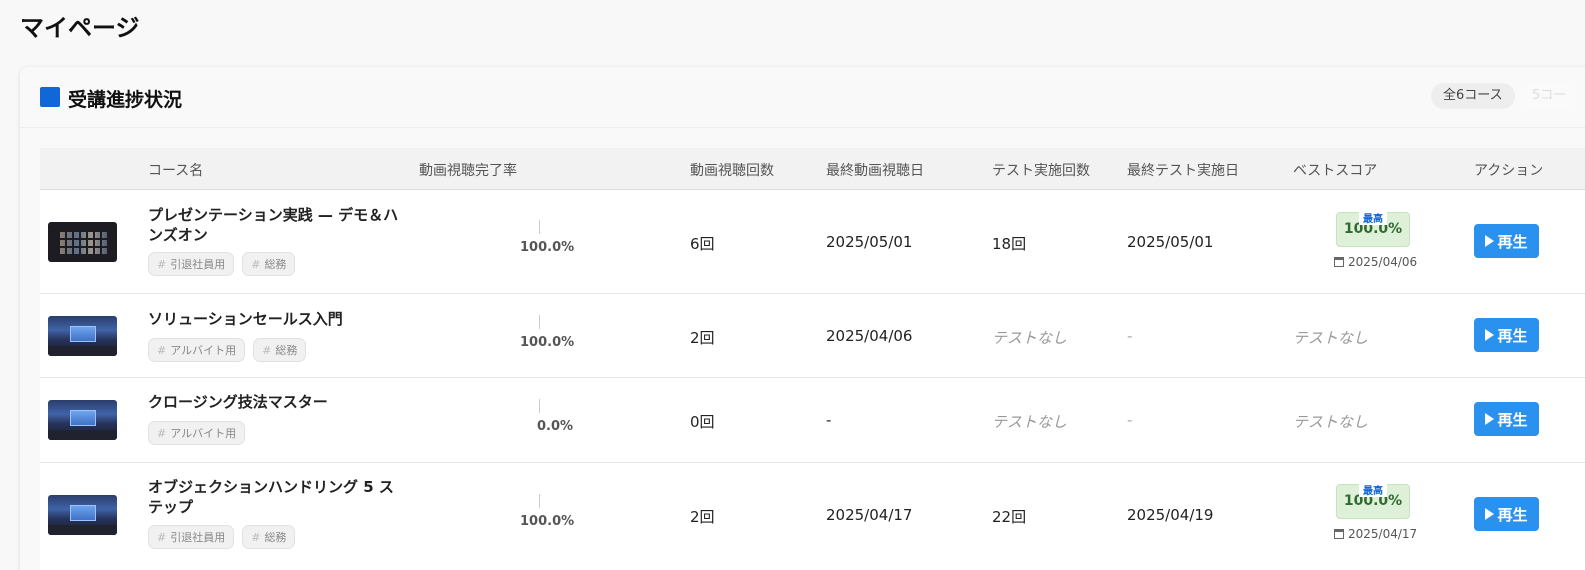 This screenshot has height=570, width=1585. What do you see at coordinates (1183, 171) in the screenshot?
I see `header-last-test: 最終テスト実施日` at bounding box center [1183, 171].